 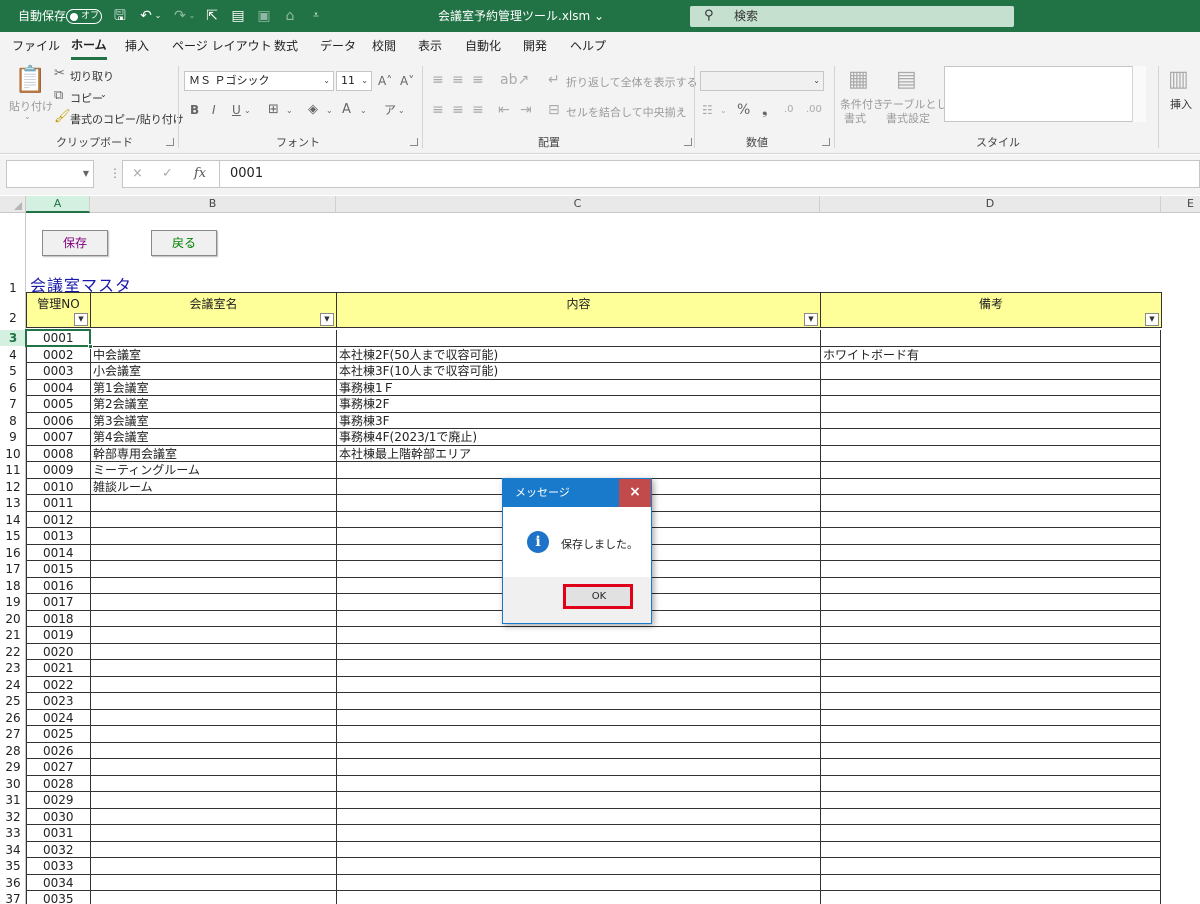 What do you see at coordinates (814, 110) in the screenshot?
I see `decrease-decimal-icon: .00` at bounding box center [814, 110].